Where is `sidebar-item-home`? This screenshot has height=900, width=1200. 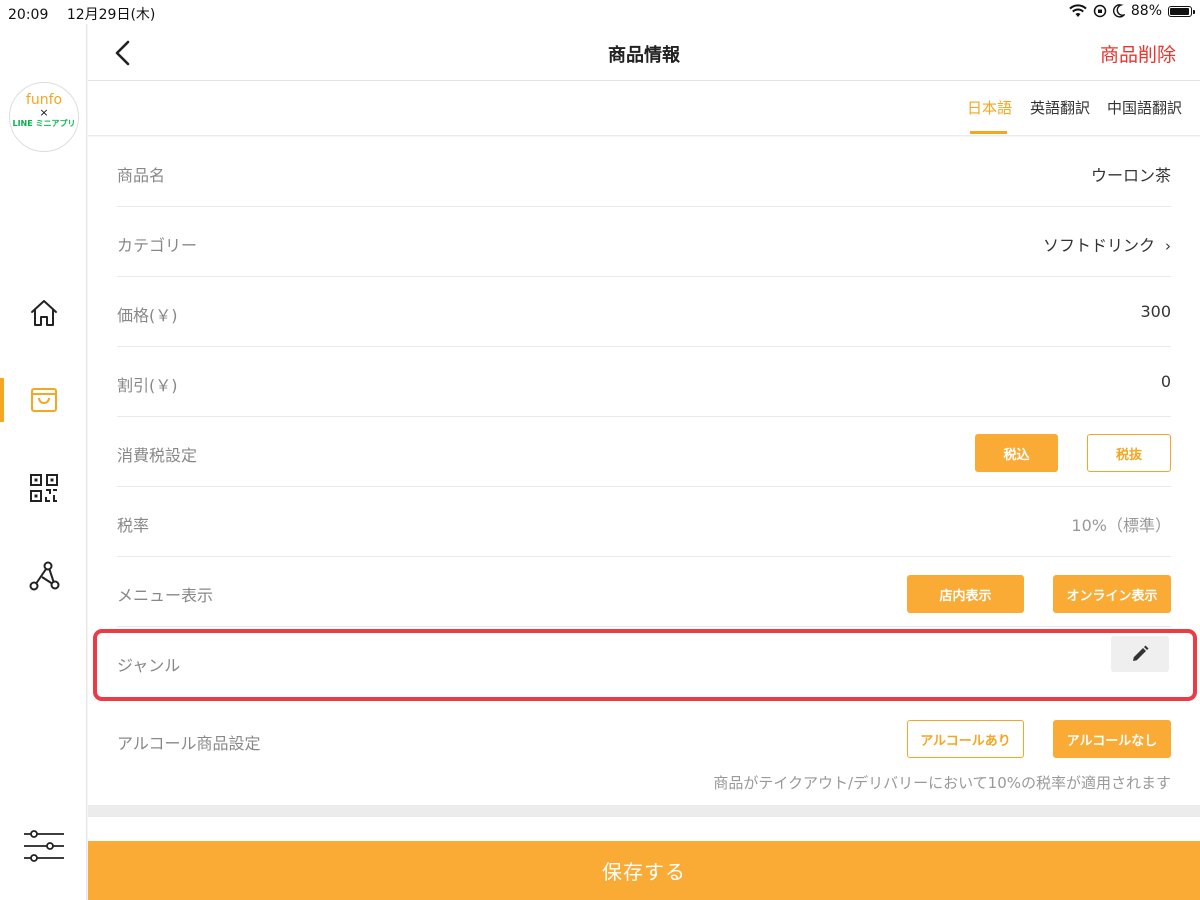
sidebar-item-home is located at coordinates (44, 313).